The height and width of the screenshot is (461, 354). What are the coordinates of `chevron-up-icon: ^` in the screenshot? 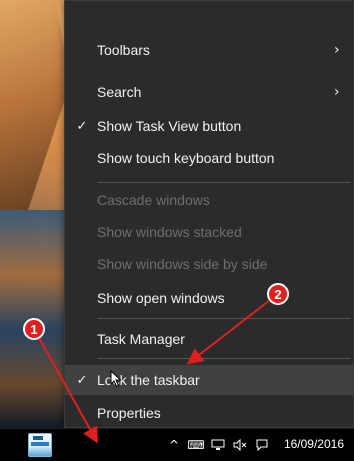 It's located at (174, 445).